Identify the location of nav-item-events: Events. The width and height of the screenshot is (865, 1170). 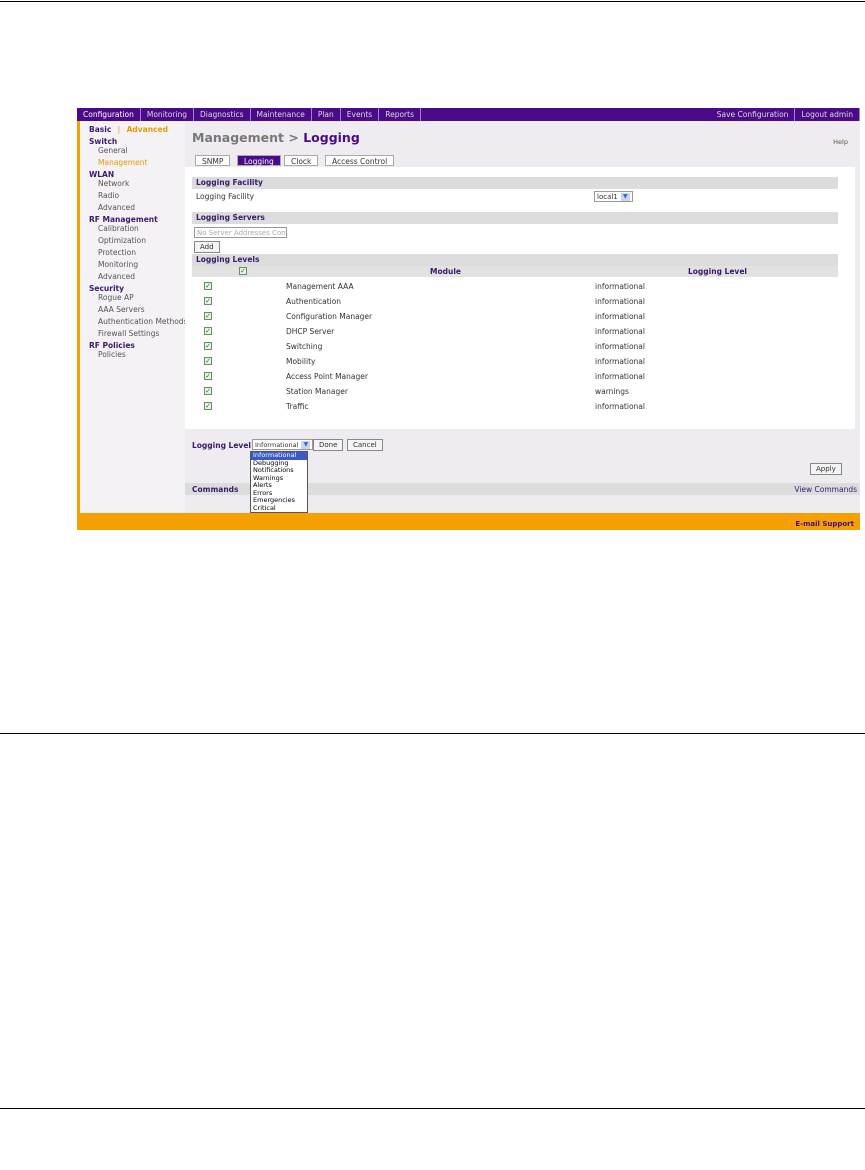
(360, 114).